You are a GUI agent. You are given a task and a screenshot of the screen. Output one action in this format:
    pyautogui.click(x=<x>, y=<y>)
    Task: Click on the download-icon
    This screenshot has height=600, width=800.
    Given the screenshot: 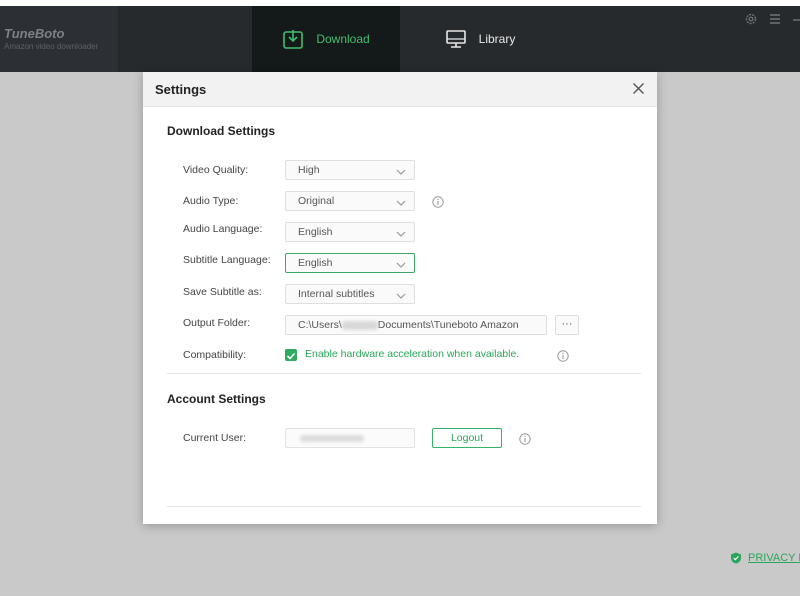 What is the action you would take?
    pyautogui.click(x=293, y=39)
    